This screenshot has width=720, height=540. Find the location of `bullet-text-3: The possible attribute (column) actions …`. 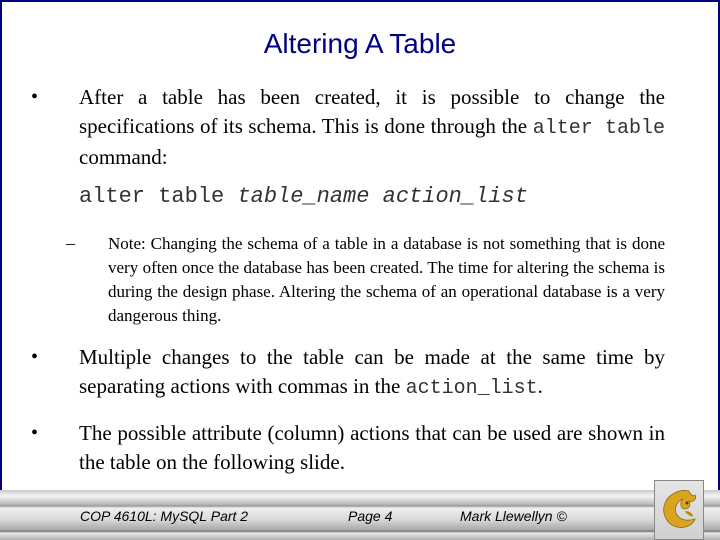

bullet-text-3: The possible attribute (column) actions … is located at coordinates (372, 447).